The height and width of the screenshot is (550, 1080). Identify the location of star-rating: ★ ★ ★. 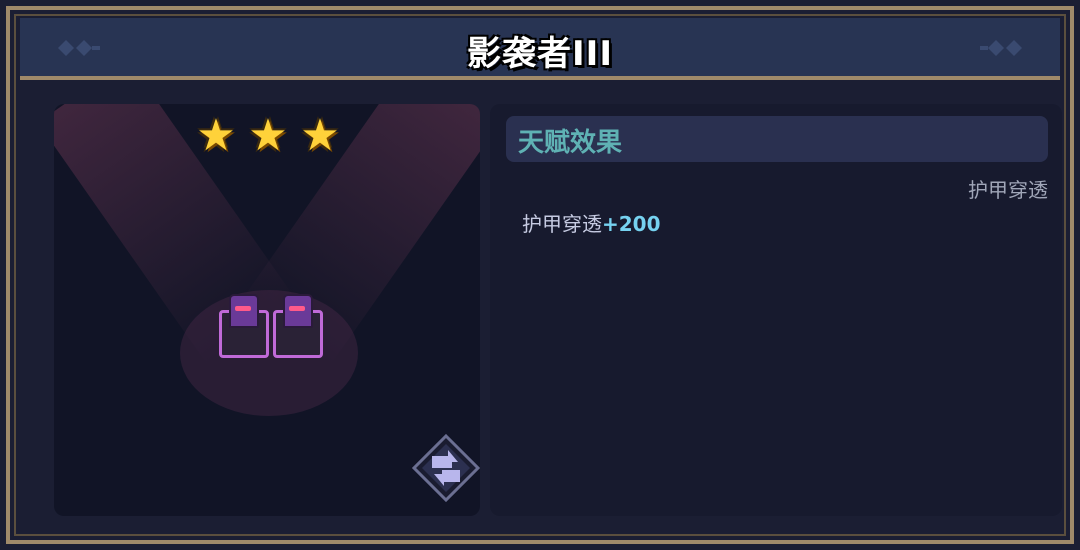
(268, 136).